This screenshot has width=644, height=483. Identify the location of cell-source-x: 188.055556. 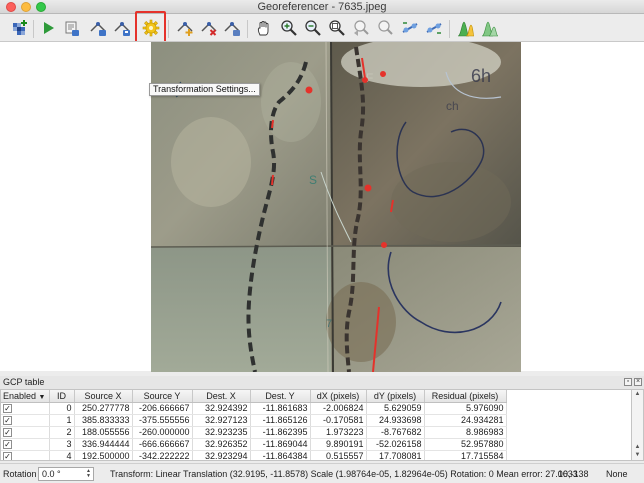
(103, 432).